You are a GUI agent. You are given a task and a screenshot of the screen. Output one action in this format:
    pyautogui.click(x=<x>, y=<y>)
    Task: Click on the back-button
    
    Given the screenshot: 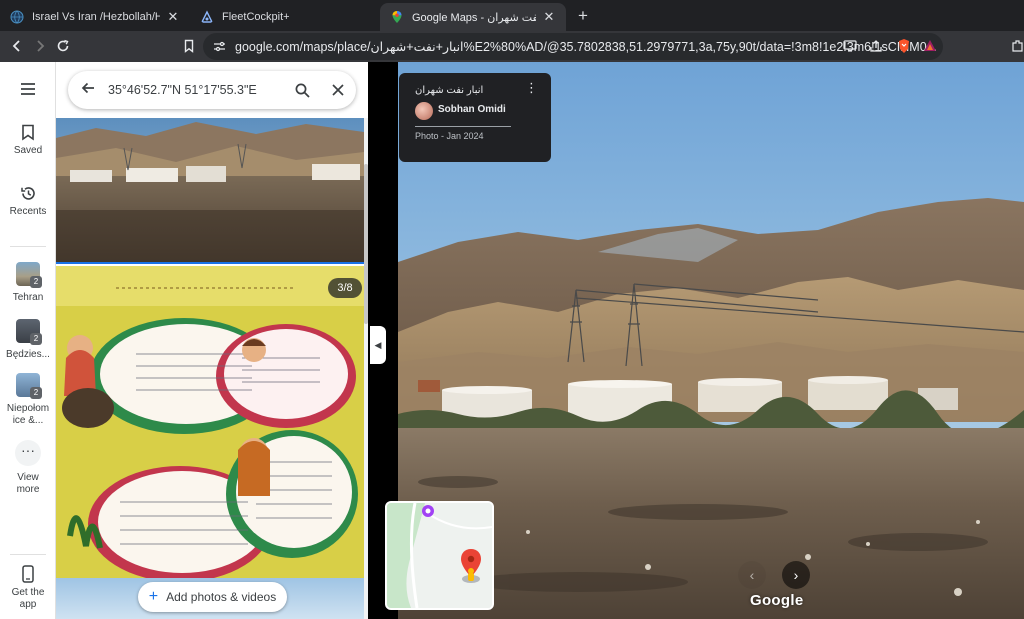 What is the action you would take?
    pyautogui.click(x=17, y=46)
    